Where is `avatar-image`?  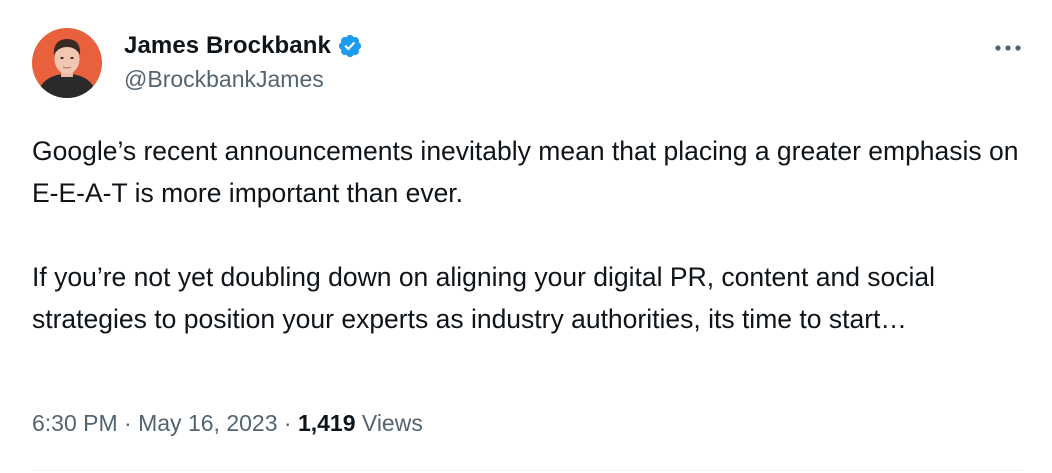 avatar-image is located at coordinates (67, 63).